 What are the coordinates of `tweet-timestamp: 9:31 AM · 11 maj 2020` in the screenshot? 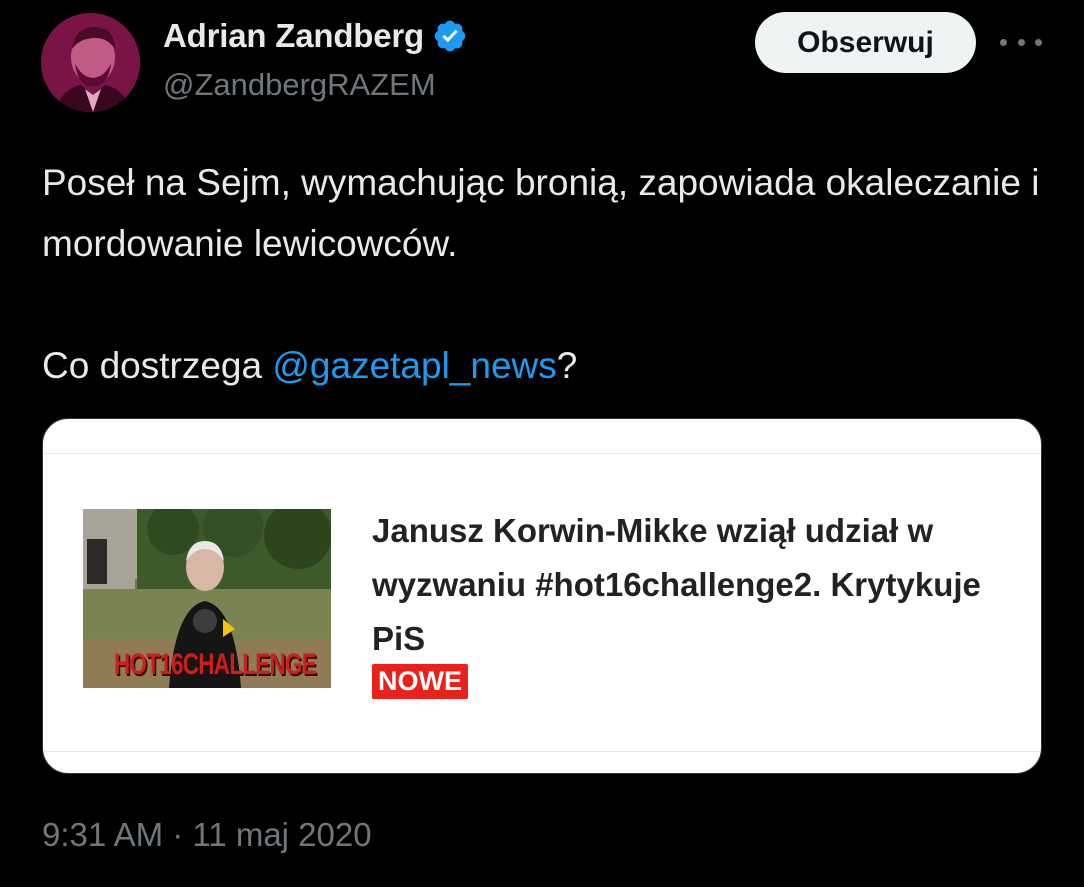 It's located at (207, 835).